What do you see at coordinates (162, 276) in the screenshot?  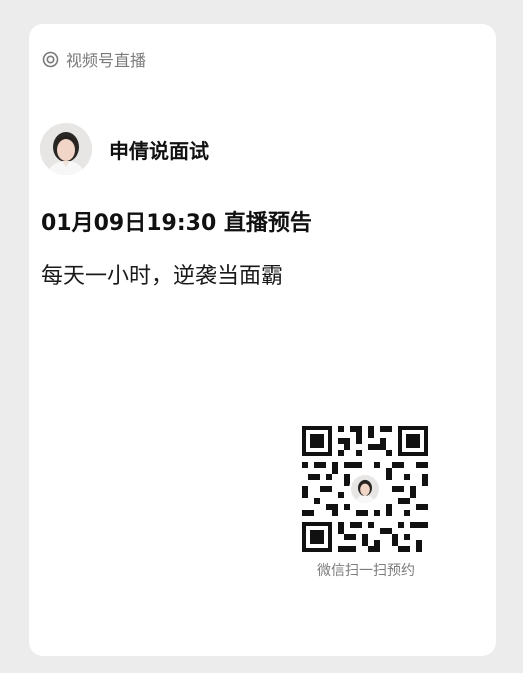 I see `live-subtitle: 每天一小时，逆袭当面霸` at bounding box center [162, 276].